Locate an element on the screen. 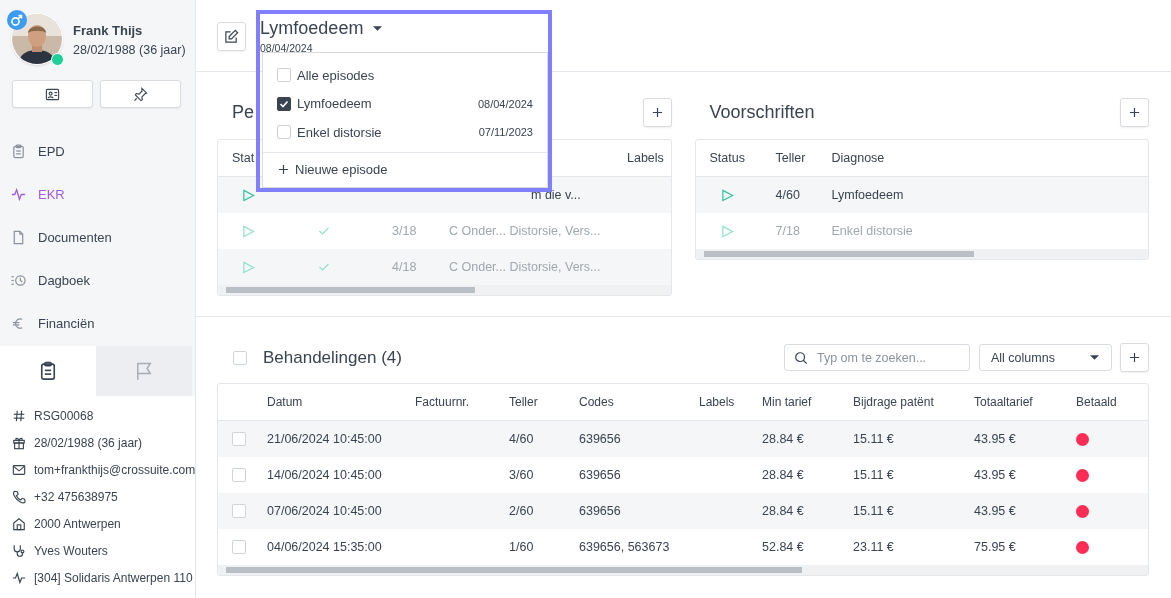 This screenshot has width=1171, height=598. pulse-icon is located at coordinates (19, 578).